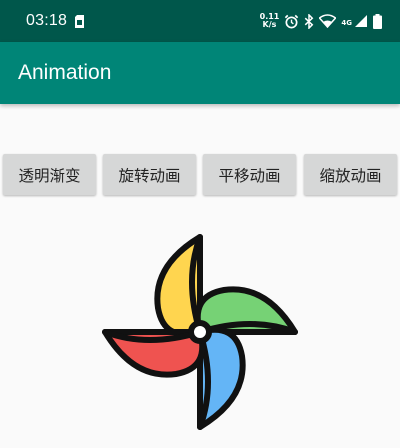 The image size is (400, 448). What do you see at coordinates (80, 21) in the screenshot?
I see `sim-card-icon` at bounding box center [80, 21].